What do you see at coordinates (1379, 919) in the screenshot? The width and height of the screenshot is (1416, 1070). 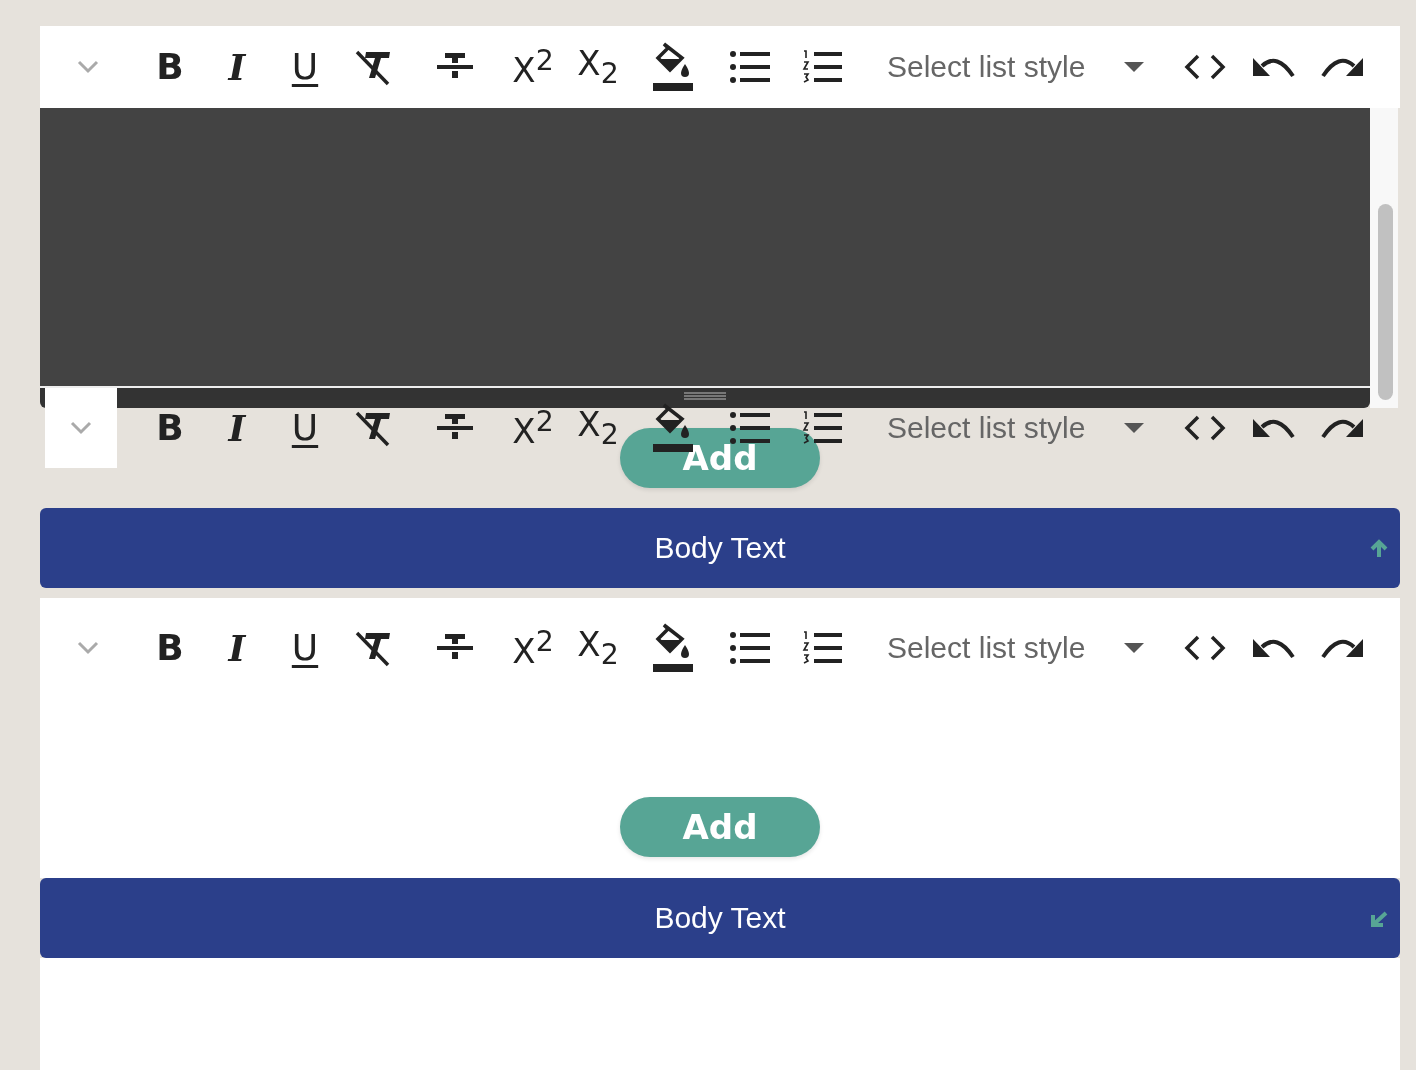 I see `arrow-down-left-icon` at bounding box center [1379, 919].